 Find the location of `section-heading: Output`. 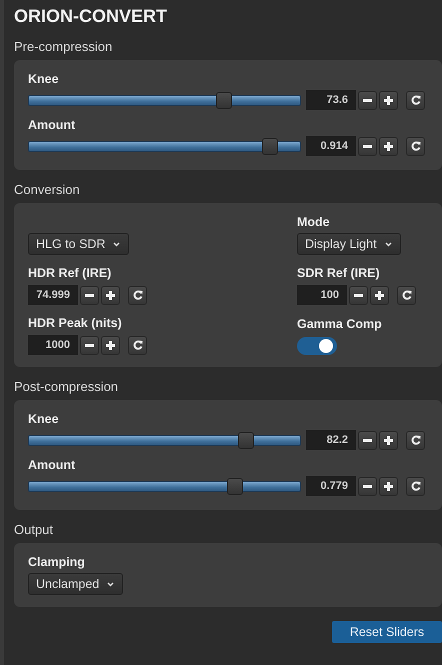

section-heading: Output is located at coordinates (34, 529).